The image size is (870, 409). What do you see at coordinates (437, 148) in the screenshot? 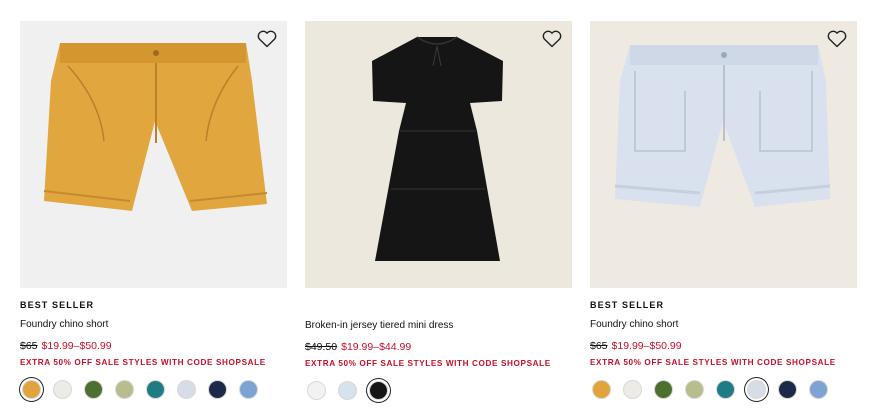
I see `dress-image` at bounding box center [437, 148].